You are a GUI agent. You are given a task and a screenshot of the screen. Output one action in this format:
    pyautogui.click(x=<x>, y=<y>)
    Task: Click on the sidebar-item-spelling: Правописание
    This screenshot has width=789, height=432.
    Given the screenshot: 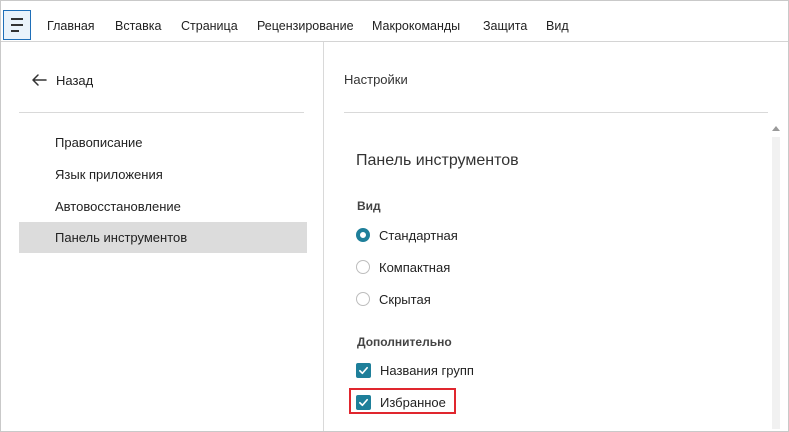 What is the action you would take?
    pyautogui.click(x=163, y=142)
    